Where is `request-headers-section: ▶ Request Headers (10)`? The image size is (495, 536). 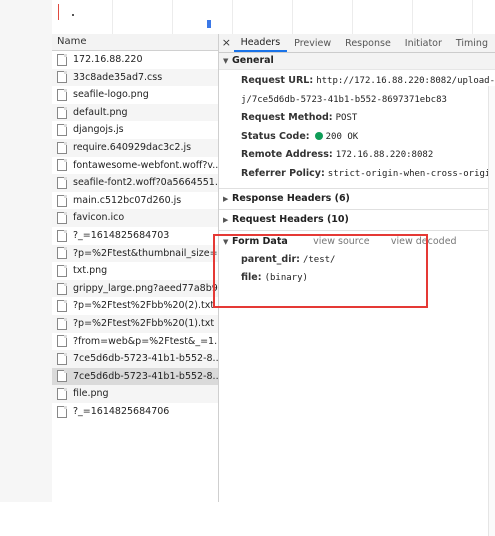
request-headers-section: ▶ Request Headers (10) is located at coordinates (357, 220).